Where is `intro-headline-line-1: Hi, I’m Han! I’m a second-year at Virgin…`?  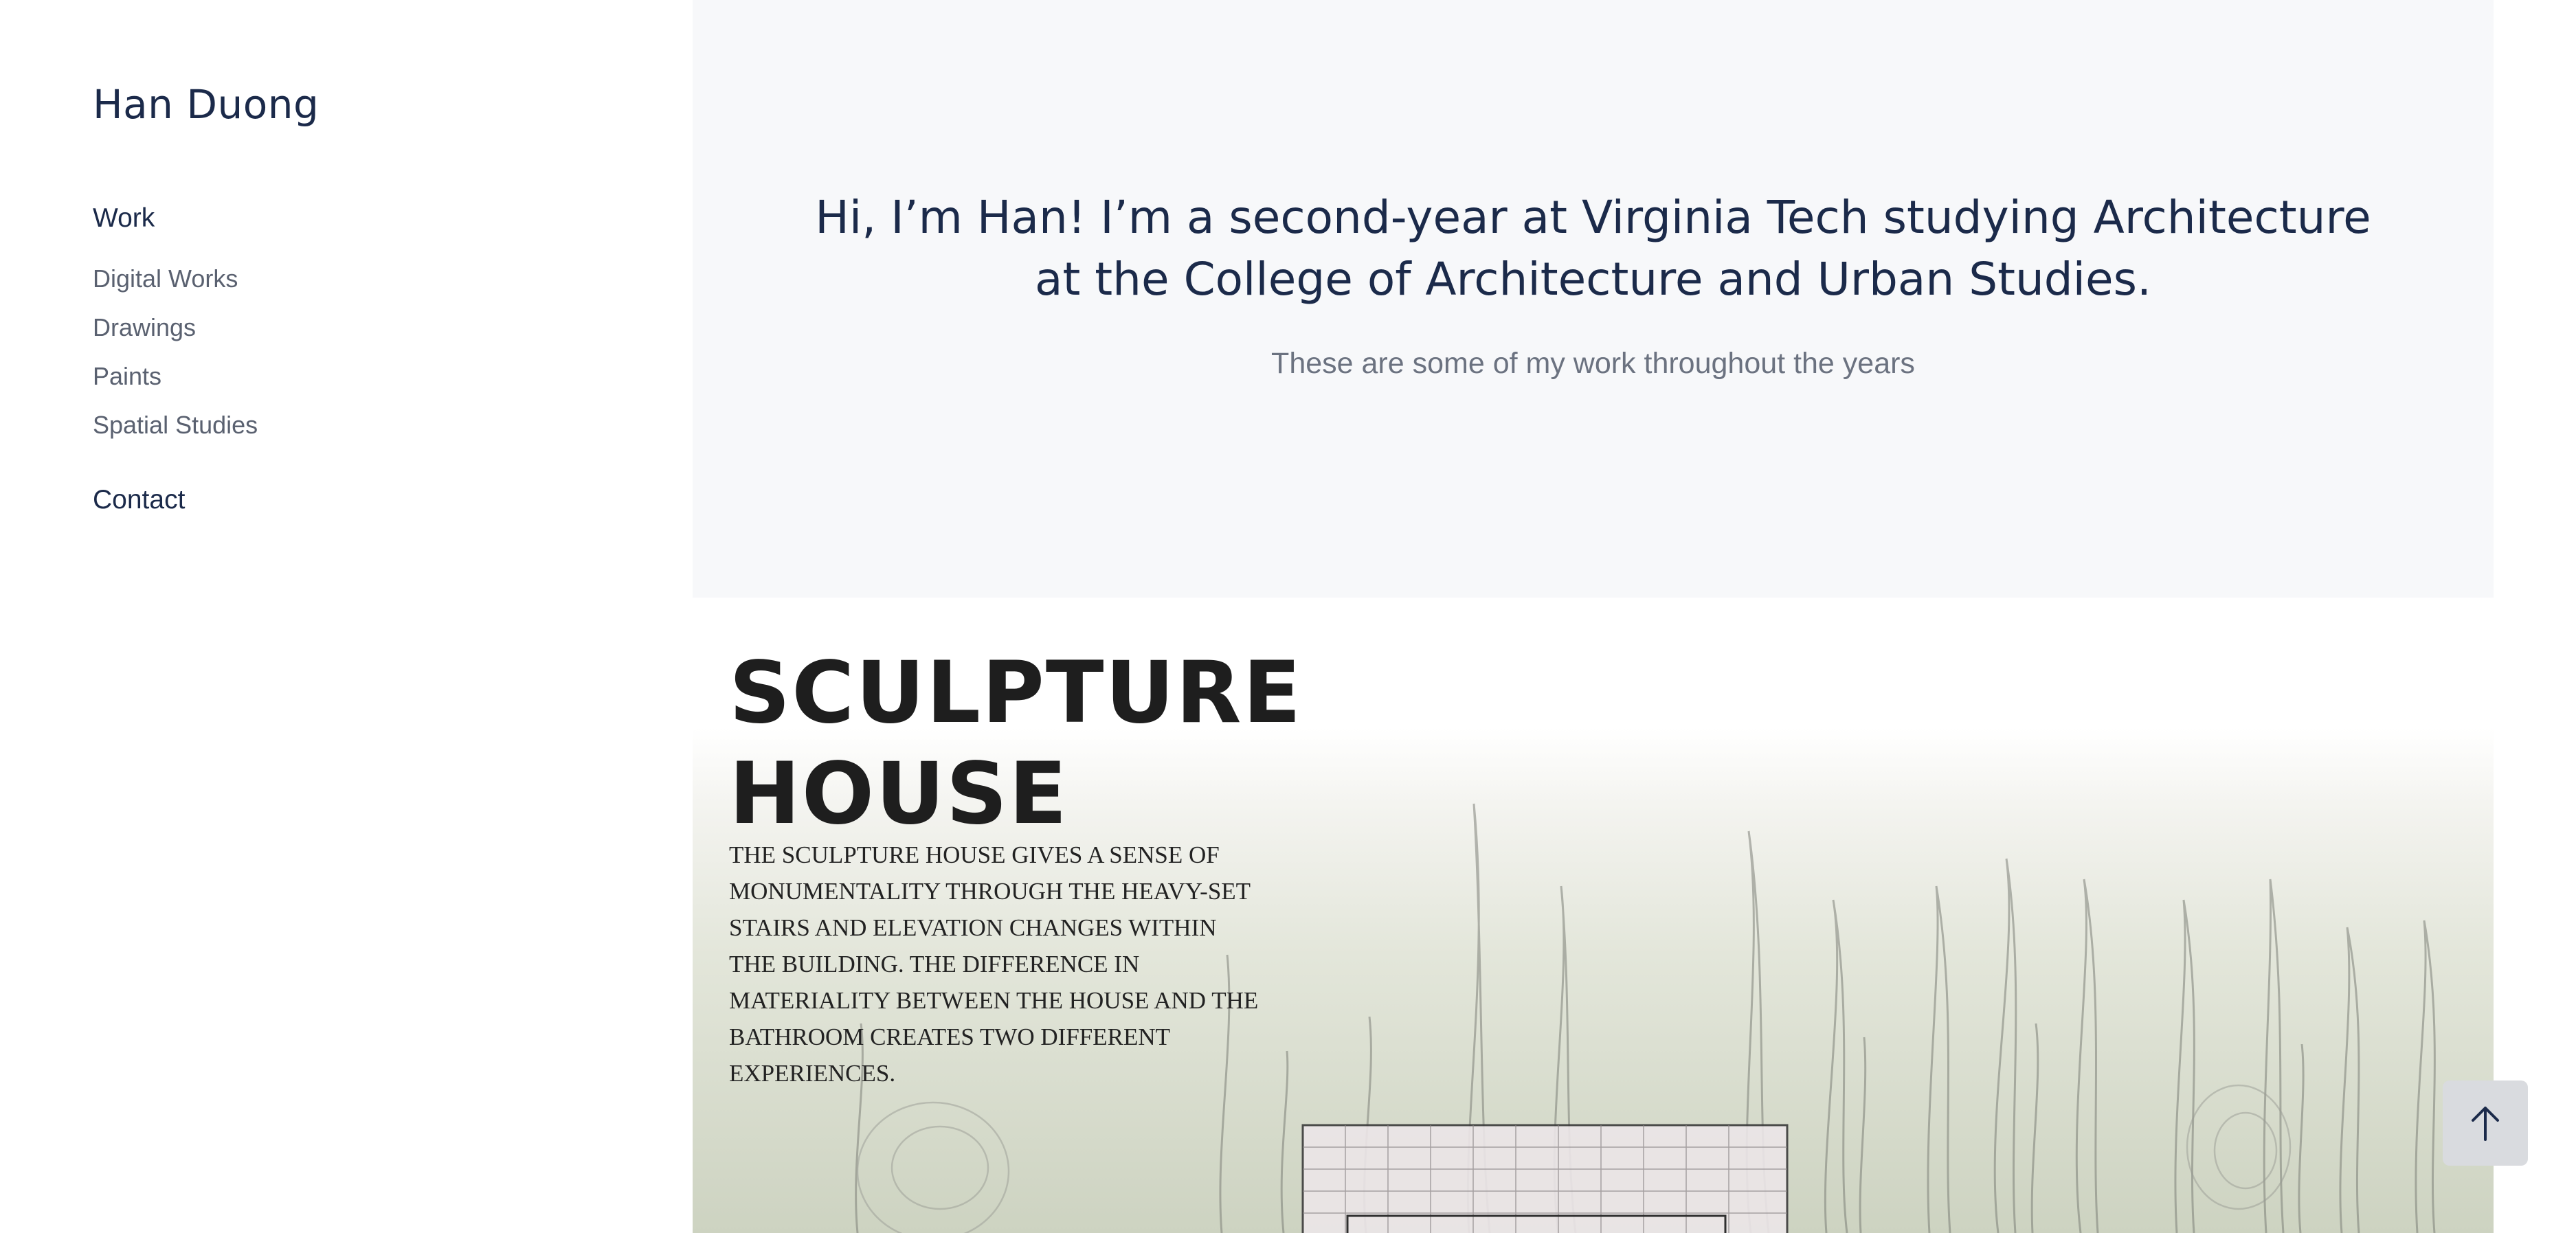 intro-headline-line-1: Hi, I’m Han! I’m a second-year at Virgin… is located at coordinates (1593, 217).